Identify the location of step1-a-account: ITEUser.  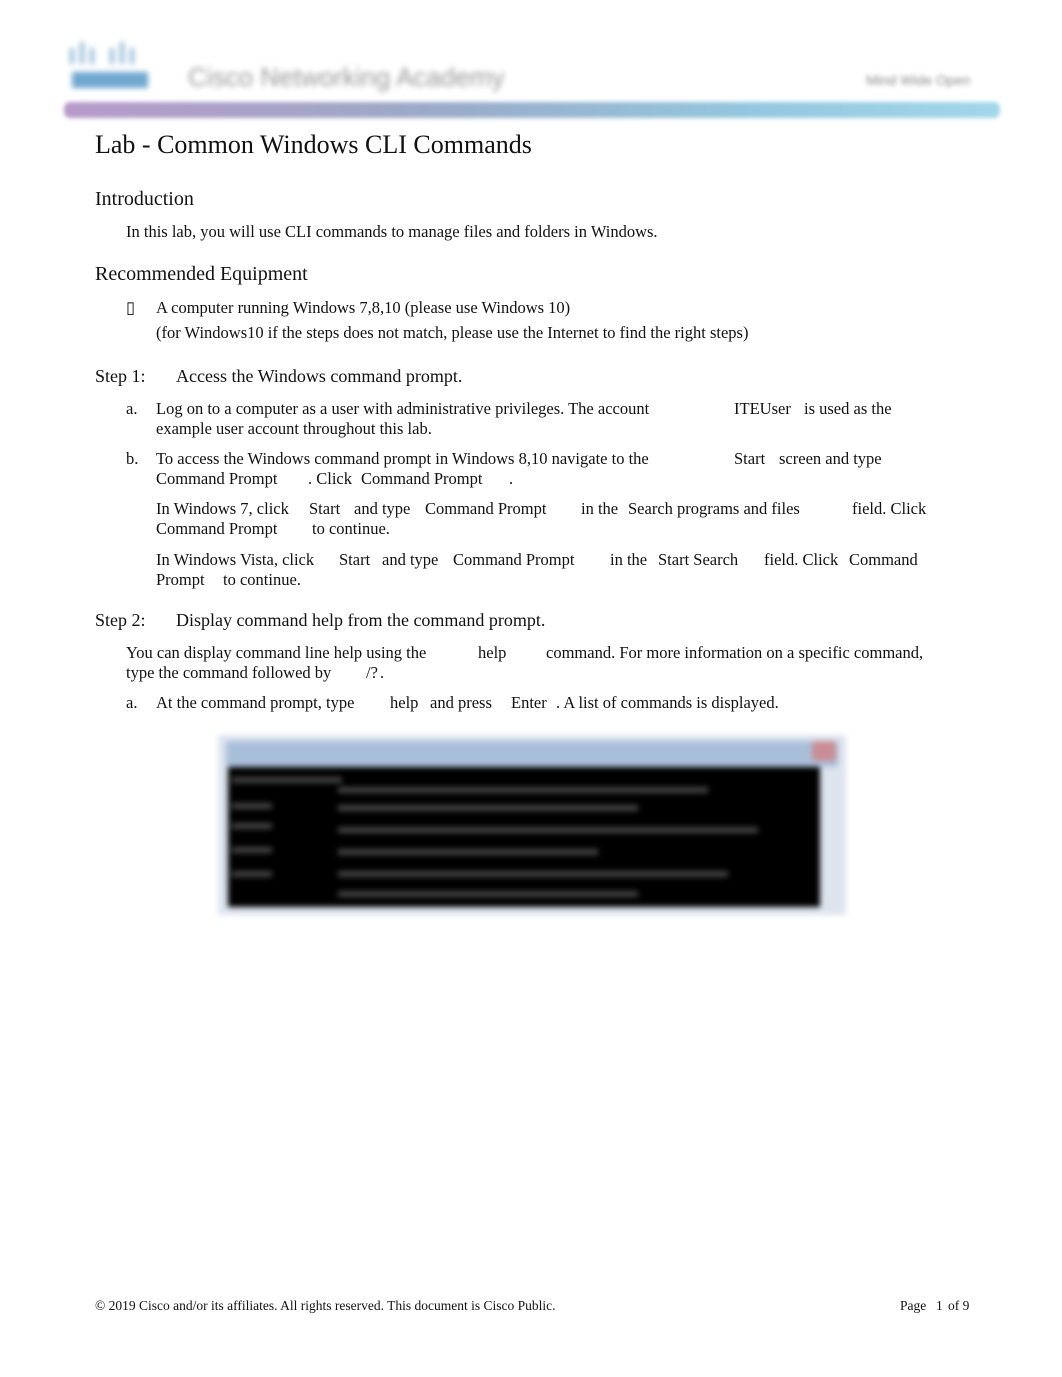
(762, 408).